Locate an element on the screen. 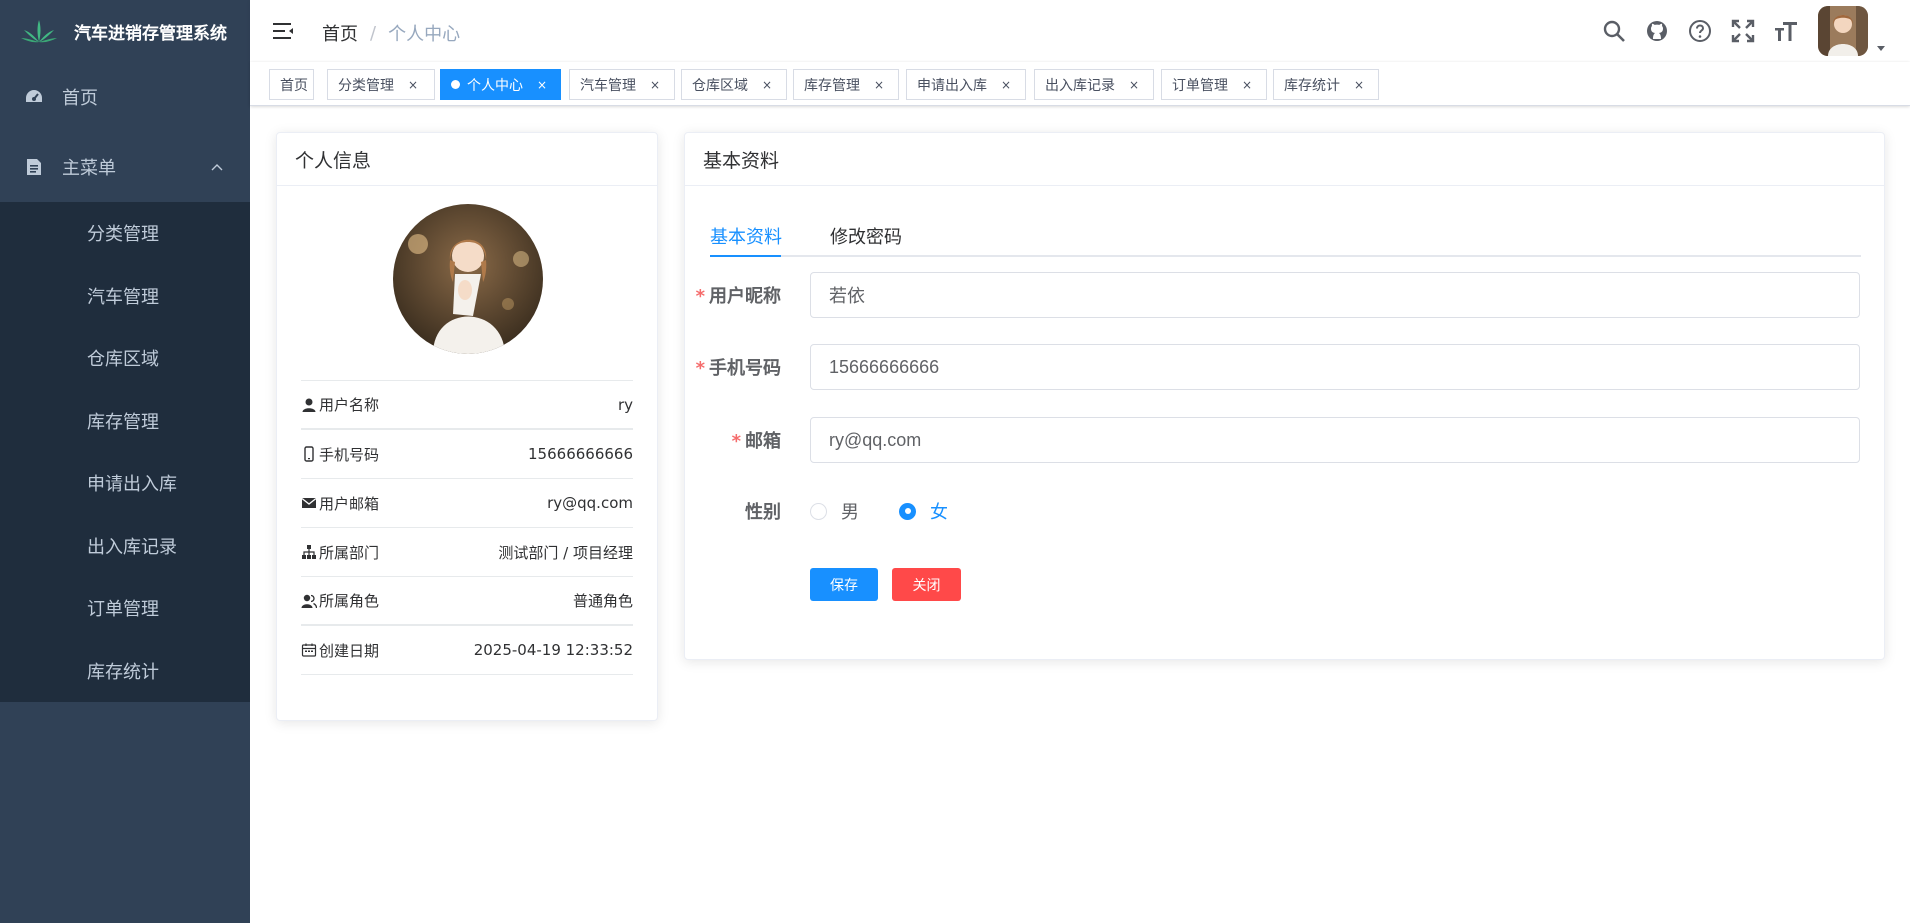 The width and height of the screenshot is (1910, 923). sidebar-item-orders: 订单管理 is located at coordinates (125, 608).